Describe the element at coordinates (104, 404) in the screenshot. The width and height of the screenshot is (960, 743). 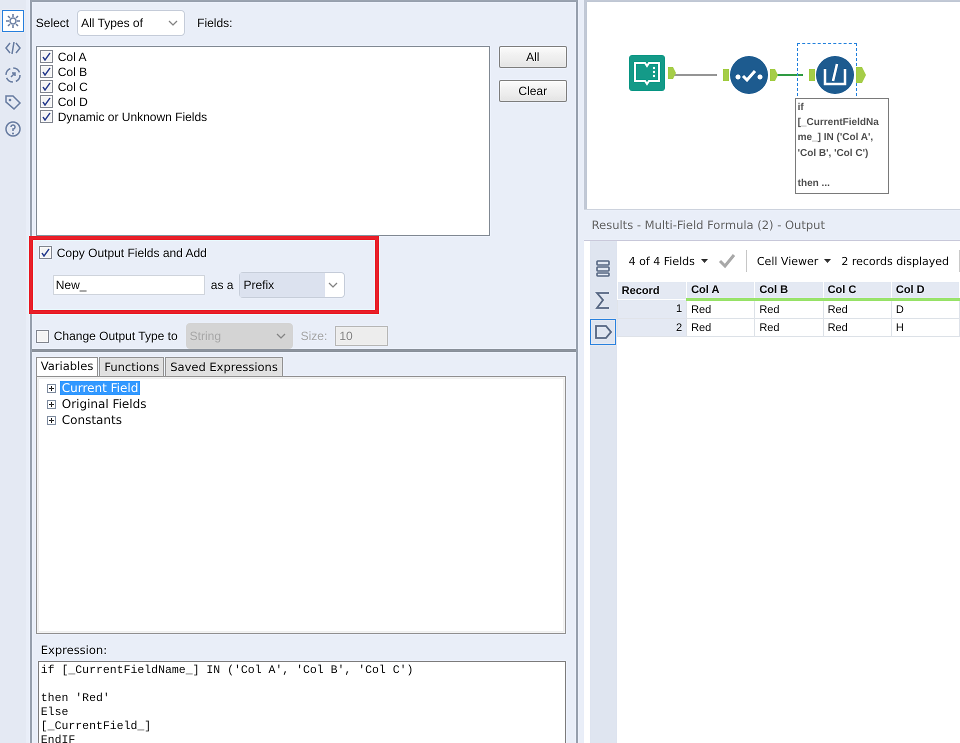
I see `tree-item: Original Fields` at that location.